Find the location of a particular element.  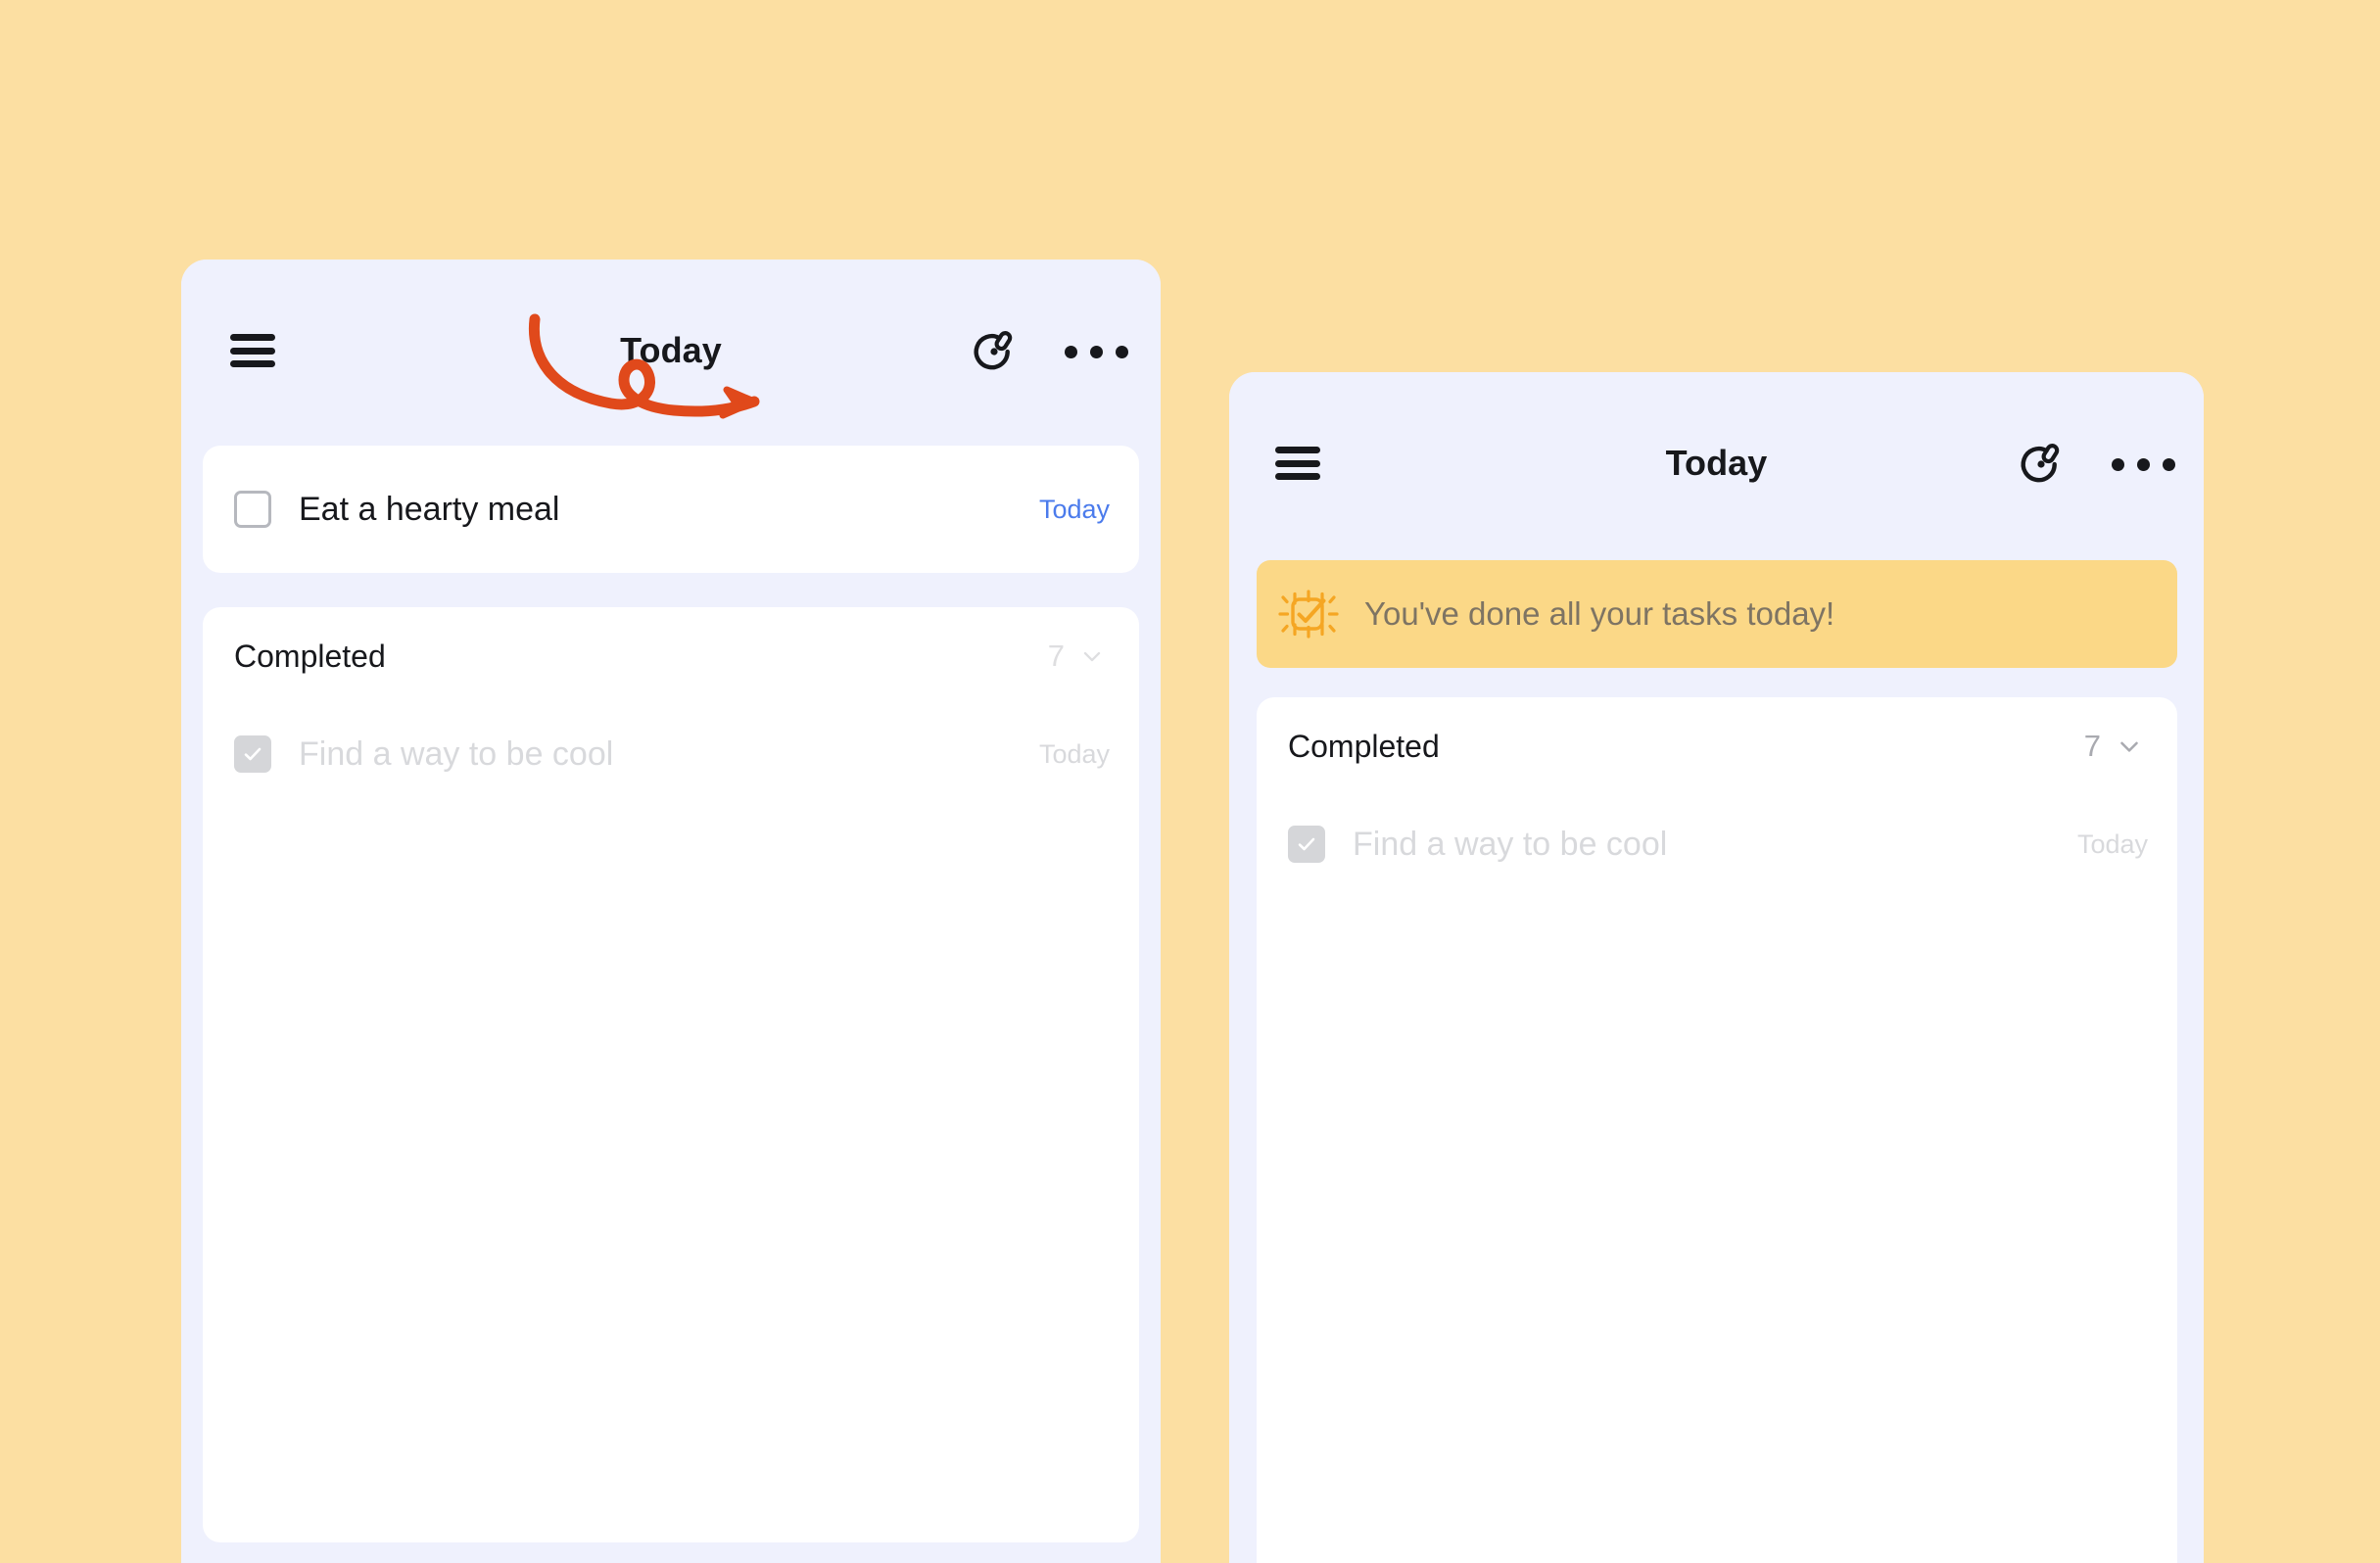

banner-message: You've done all your tasks today! is located at coordinates (1599, 613).